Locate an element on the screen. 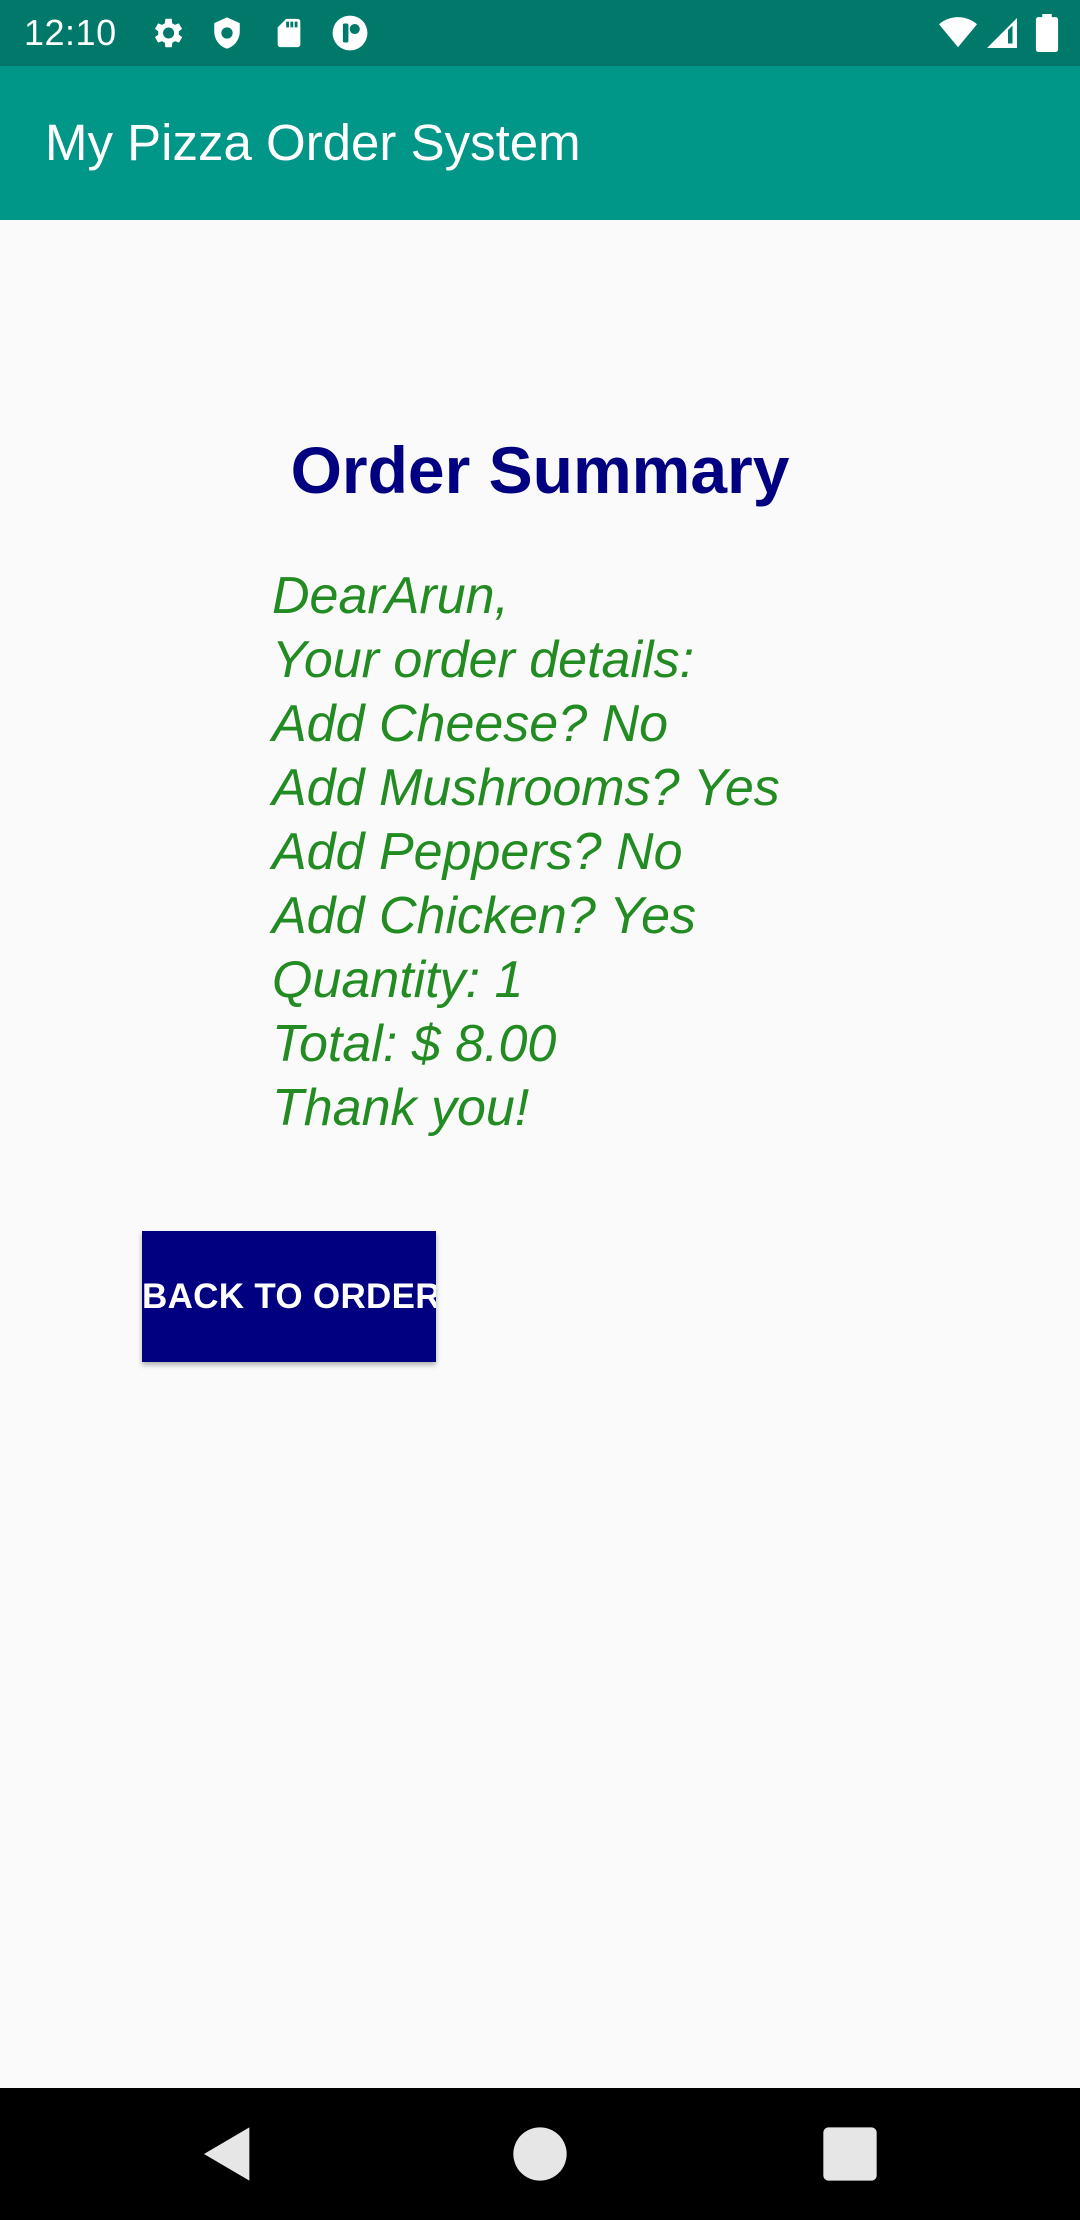 This screenshot has width=1080, height=2220. battery-icon is located at coordinates (1047, 33).